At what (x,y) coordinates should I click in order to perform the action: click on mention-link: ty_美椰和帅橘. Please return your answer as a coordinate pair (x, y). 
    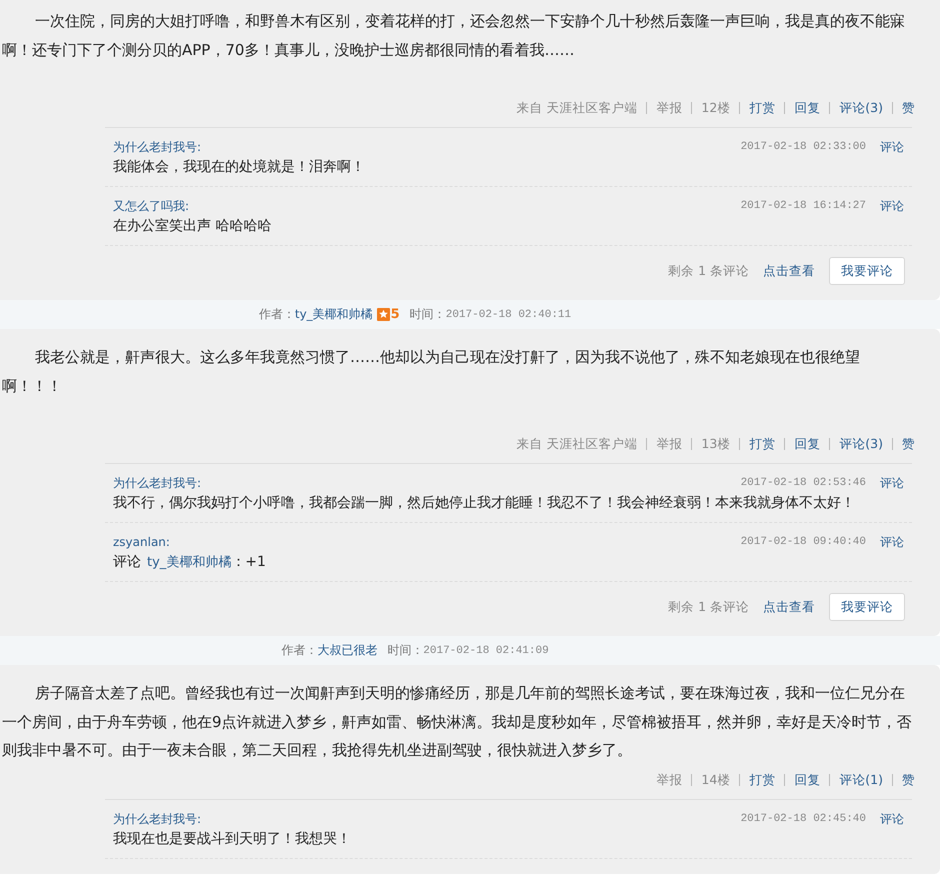
    Looking at the image, I should click on (189, 562).